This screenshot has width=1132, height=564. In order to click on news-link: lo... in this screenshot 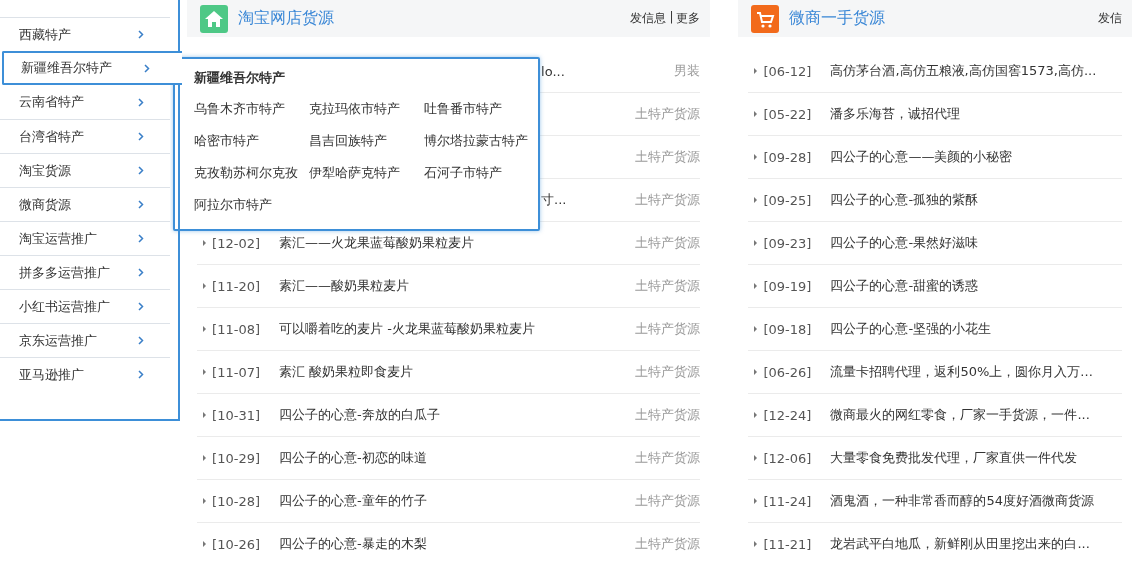, I will do `click(553, 71)`.